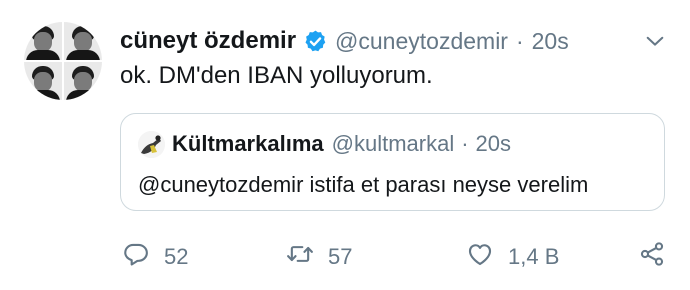  I want to click on retweet-icon, so click(300, 256).